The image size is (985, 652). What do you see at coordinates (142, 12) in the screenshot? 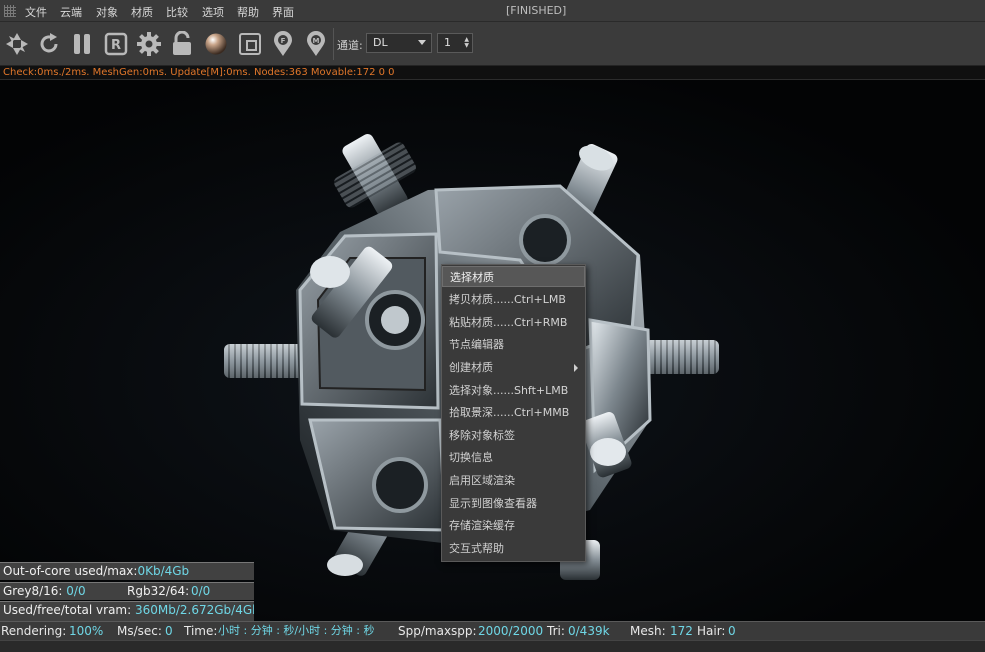
I see `menu-material: 材质` at bounding box center [142, 12].